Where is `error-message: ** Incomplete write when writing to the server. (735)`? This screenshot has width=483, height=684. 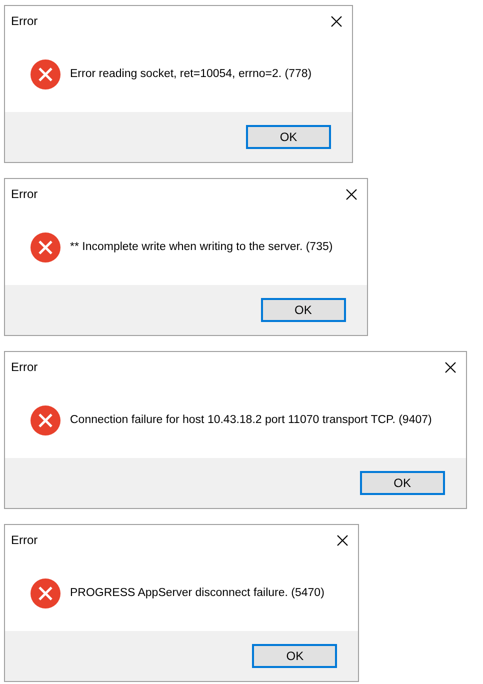 error-message: ** Incomplete write when writing to the server. (735) is located at coordinates (201, 247).